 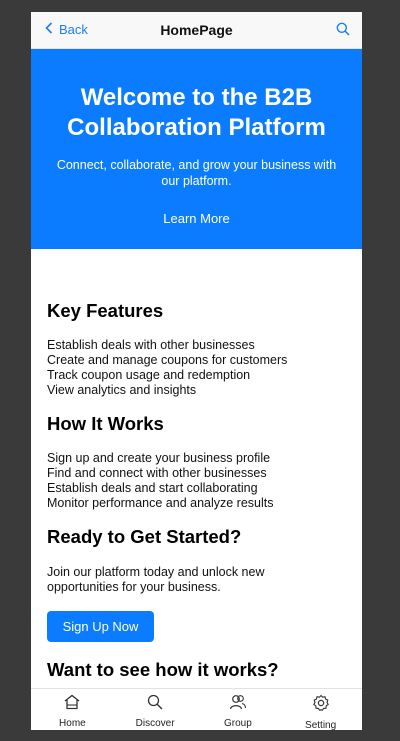 I want to click on page-title: HomePage, so click(x=196, y=30).